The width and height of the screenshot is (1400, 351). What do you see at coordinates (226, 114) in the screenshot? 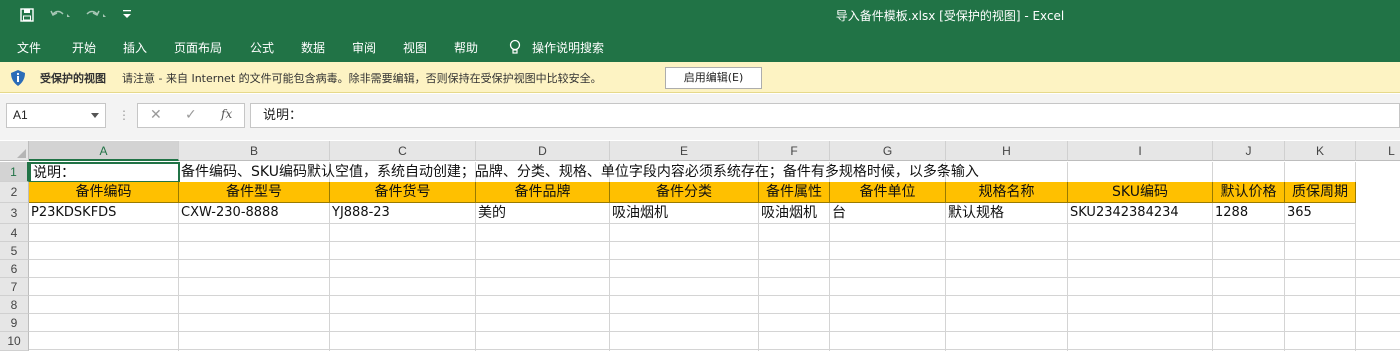
I see `insert-function-icon: fx` at bounding box center [226, 114].